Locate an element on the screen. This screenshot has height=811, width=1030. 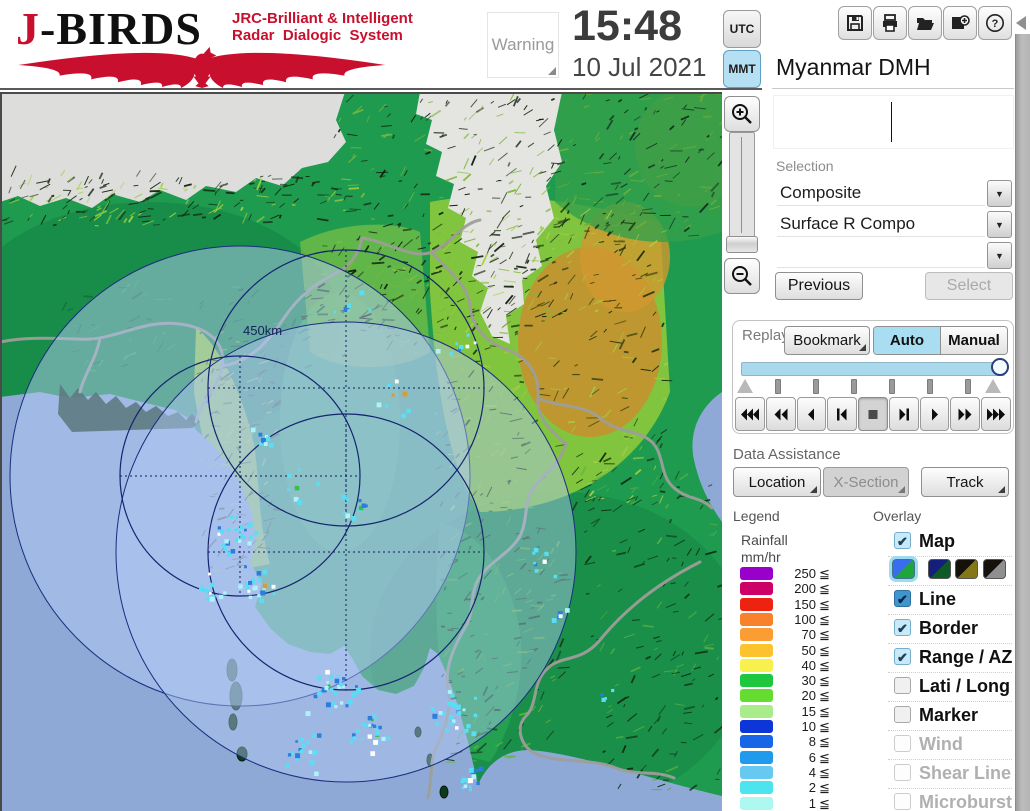
overlay-item-label: Marker is located at coordinates (949, 715).